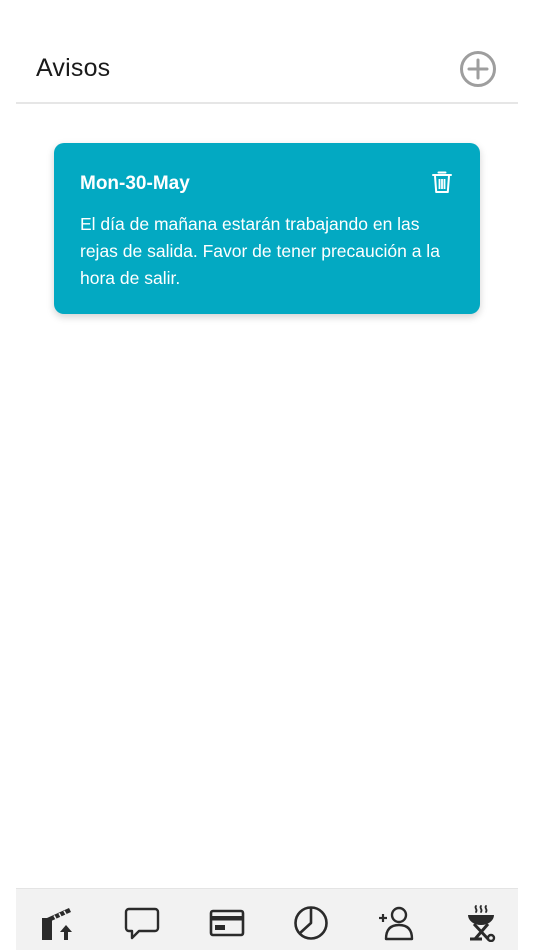 The image size is (534, 950). I want to click on credit-card-icon, so click(226, 922).